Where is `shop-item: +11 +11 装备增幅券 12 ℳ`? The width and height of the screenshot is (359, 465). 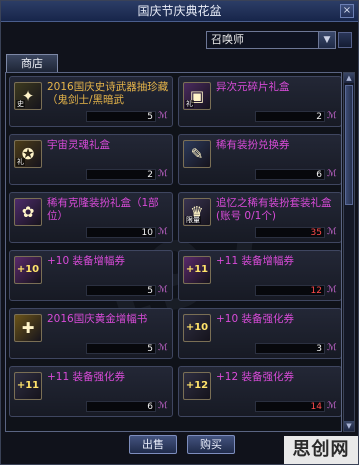
shop-item: +11 +11 装备增幅券 12 ℳ is located at coordinates (259, 275).